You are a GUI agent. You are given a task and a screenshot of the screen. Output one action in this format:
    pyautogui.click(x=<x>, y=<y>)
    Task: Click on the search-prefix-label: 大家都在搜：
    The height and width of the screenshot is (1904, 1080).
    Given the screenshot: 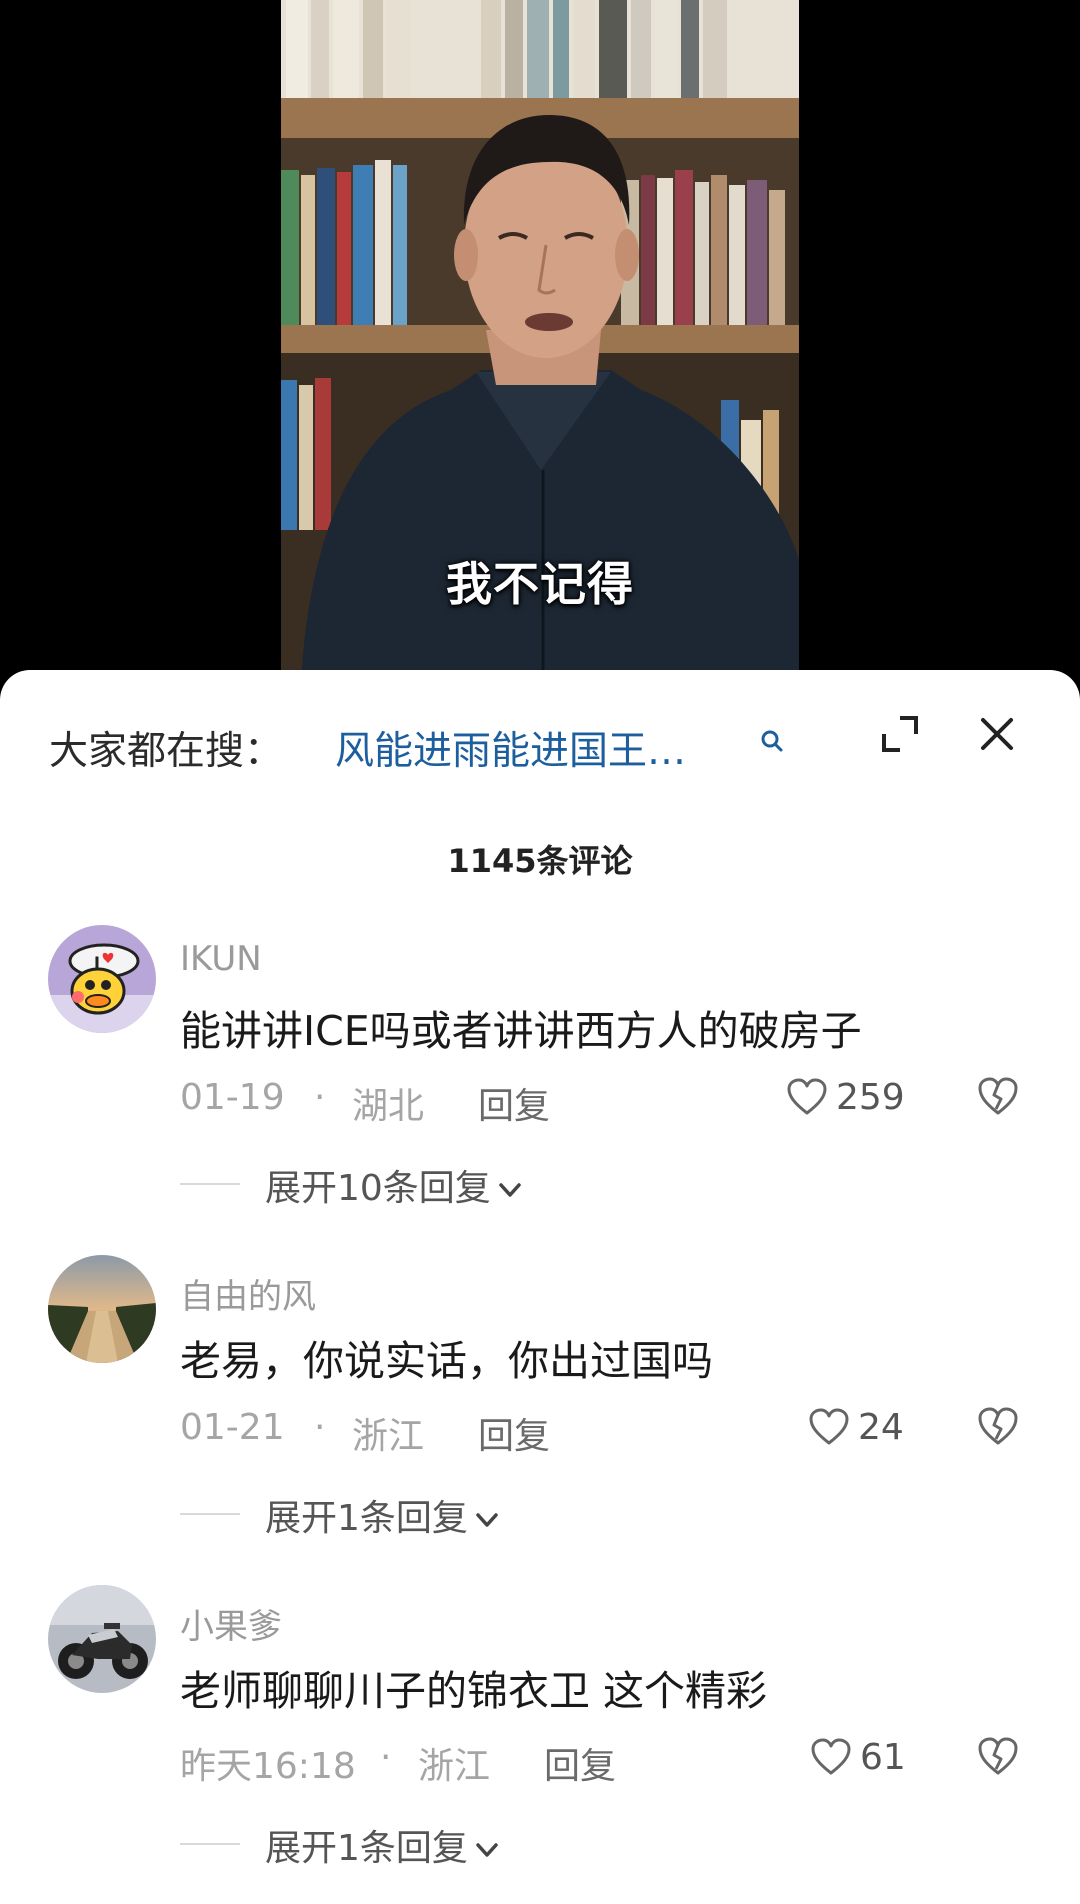 What is the action you would take?
    pyautogui.click(x=166, y=751)
    